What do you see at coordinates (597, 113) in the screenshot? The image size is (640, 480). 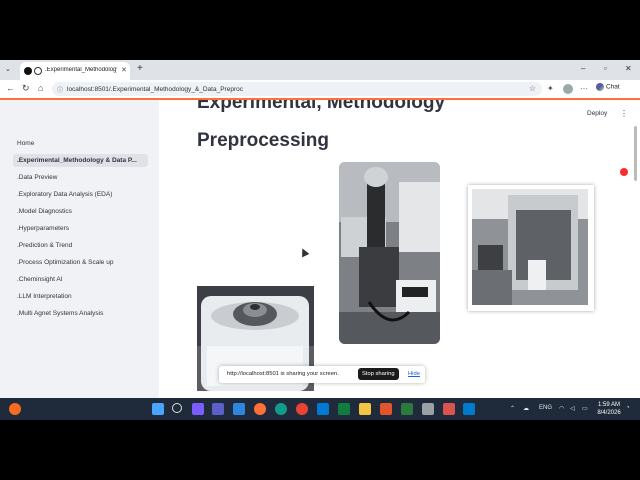 I see `deploy-button: Deploy` at bounding box center [597, 113].